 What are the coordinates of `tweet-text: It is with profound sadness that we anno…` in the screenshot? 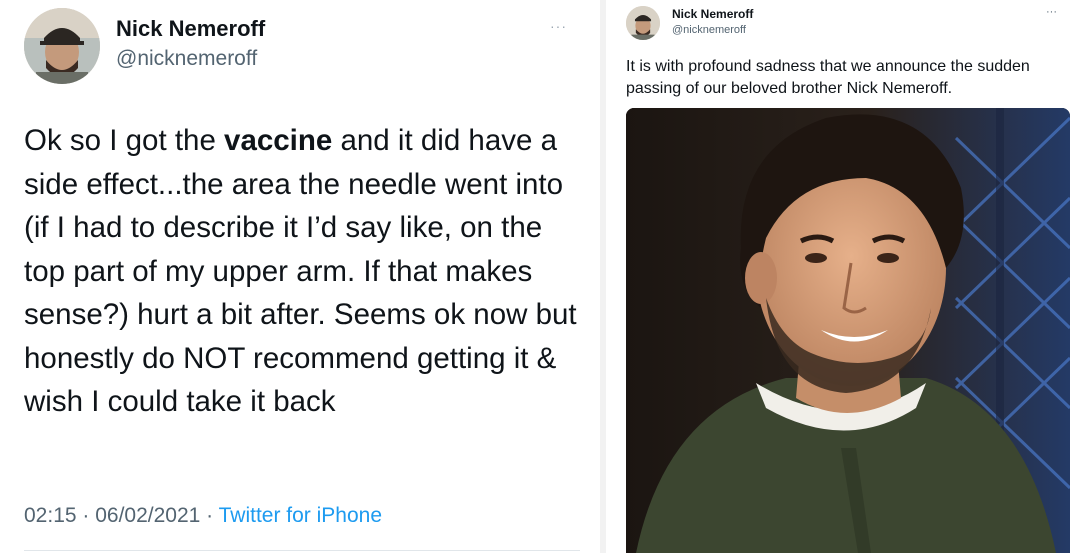 It's located at (828, 77).